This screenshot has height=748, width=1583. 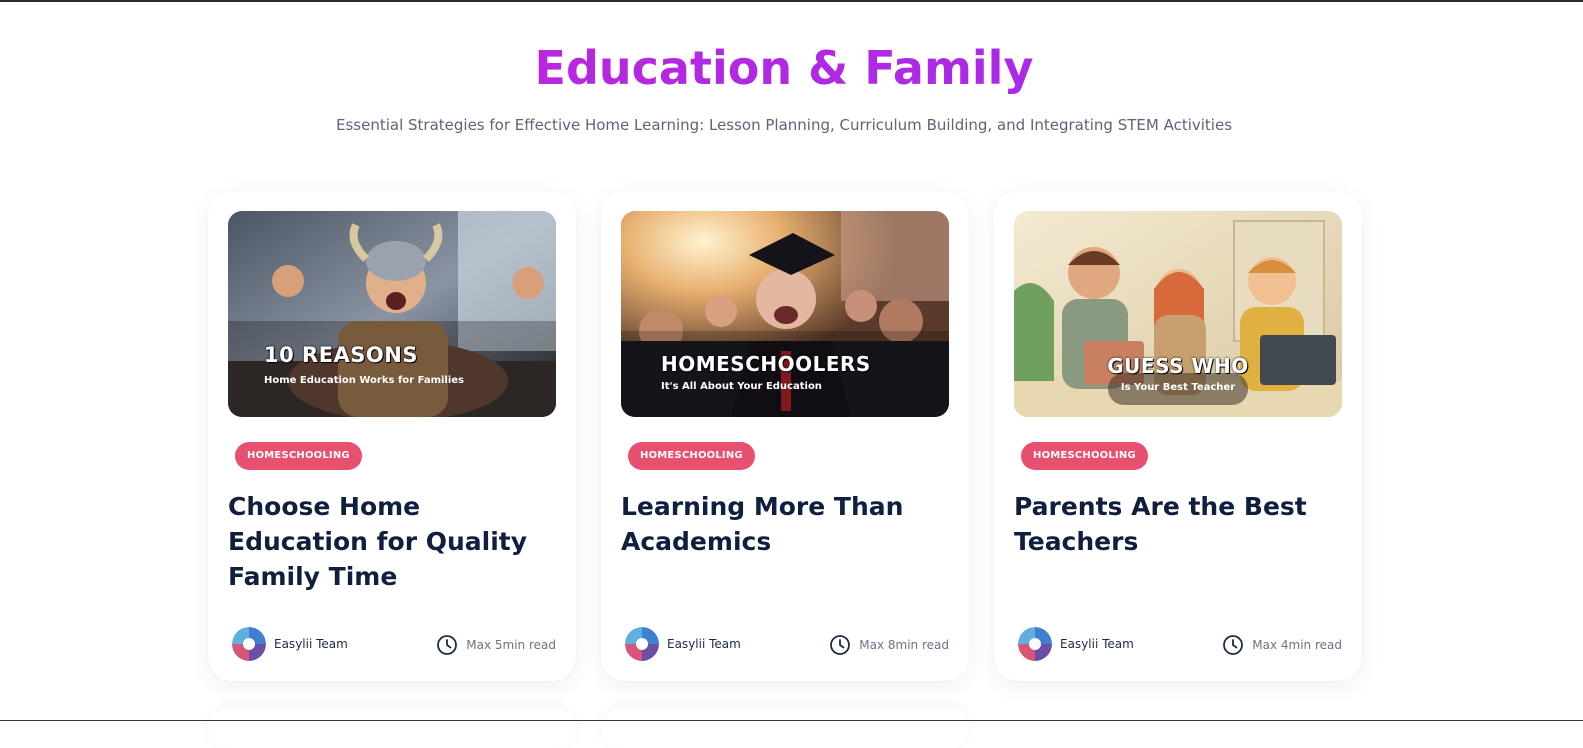 I want to click on read-time-text: Max 5min read, so click(x=511, y=645).